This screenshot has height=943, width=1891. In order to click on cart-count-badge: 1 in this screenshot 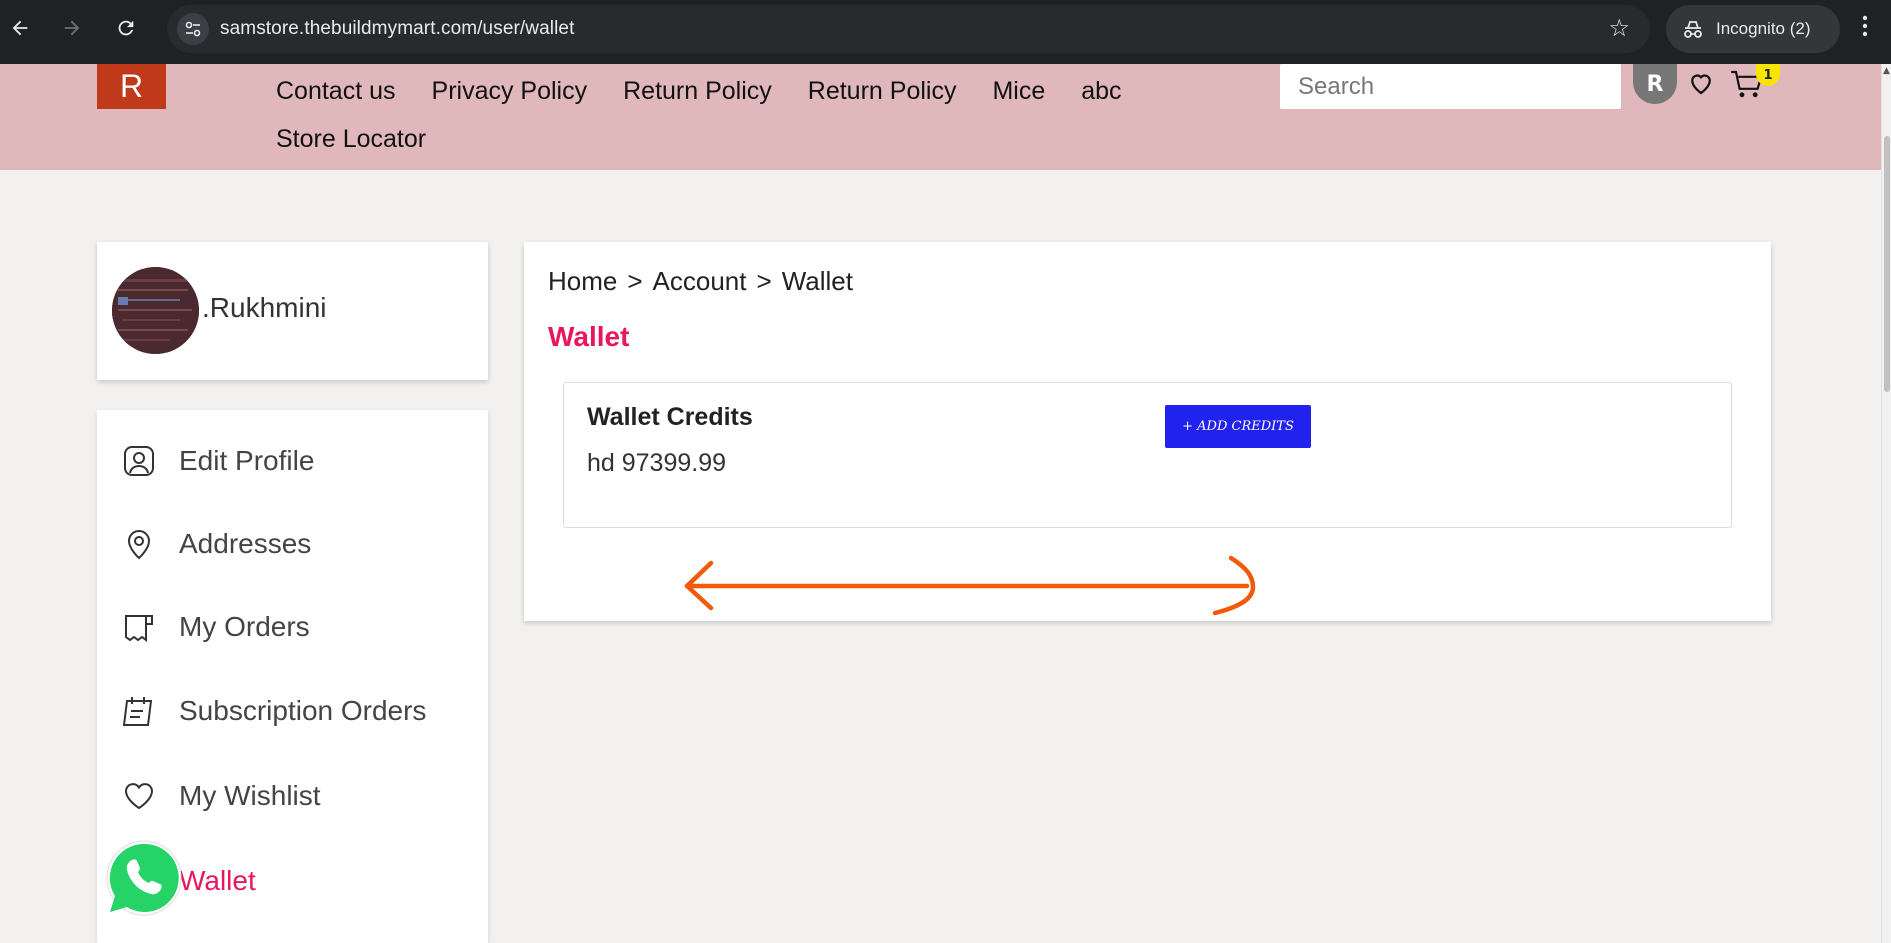, I will do `click(1768, 75)`.